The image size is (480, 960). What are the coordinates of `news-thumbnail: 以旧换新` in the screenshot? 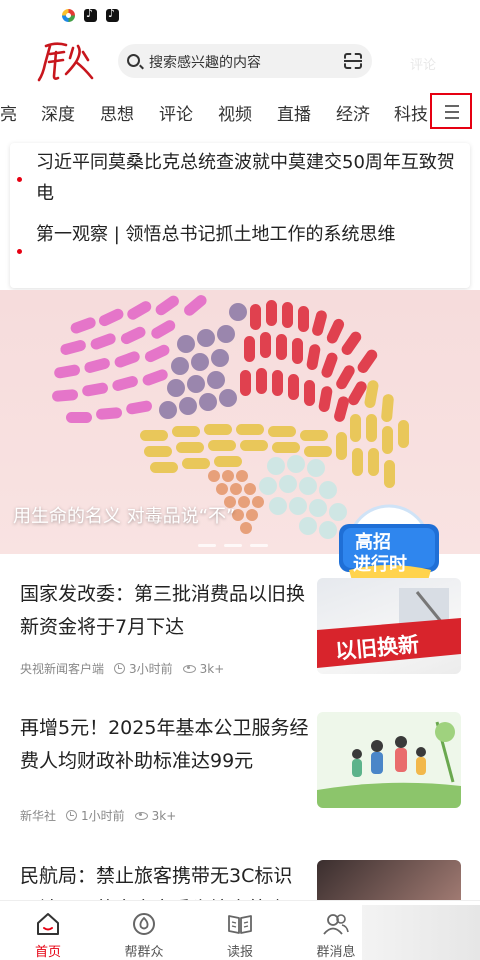 It's located at (389, 626).